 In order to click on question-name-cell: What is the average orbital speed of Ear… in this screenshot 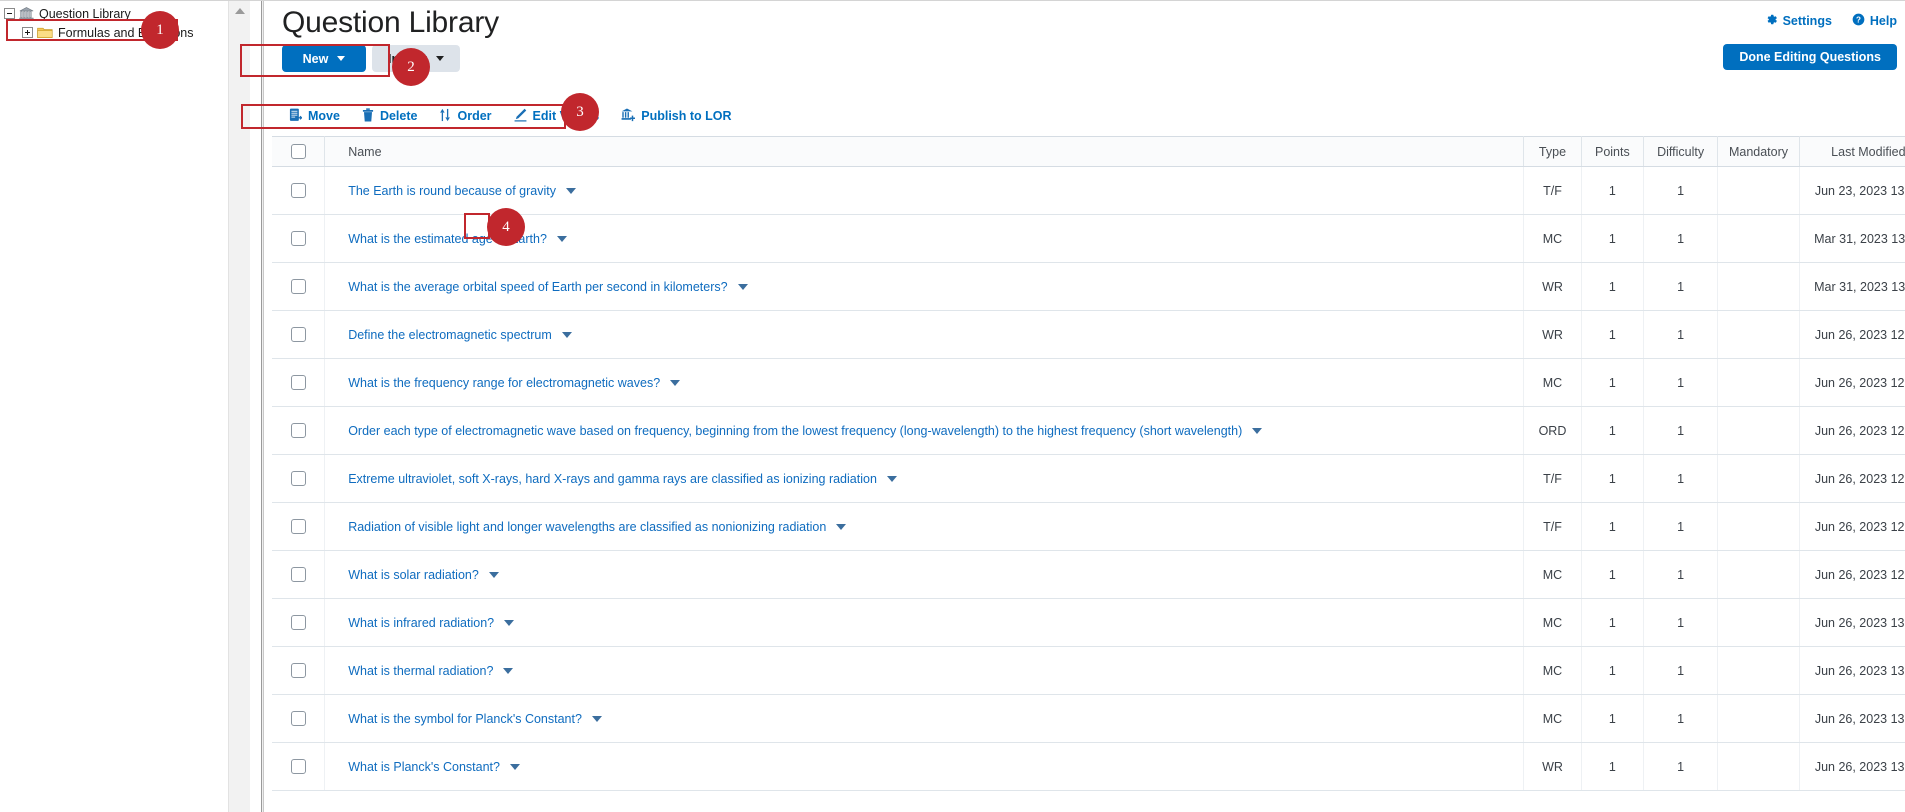, I will do `click(924, 286)`.